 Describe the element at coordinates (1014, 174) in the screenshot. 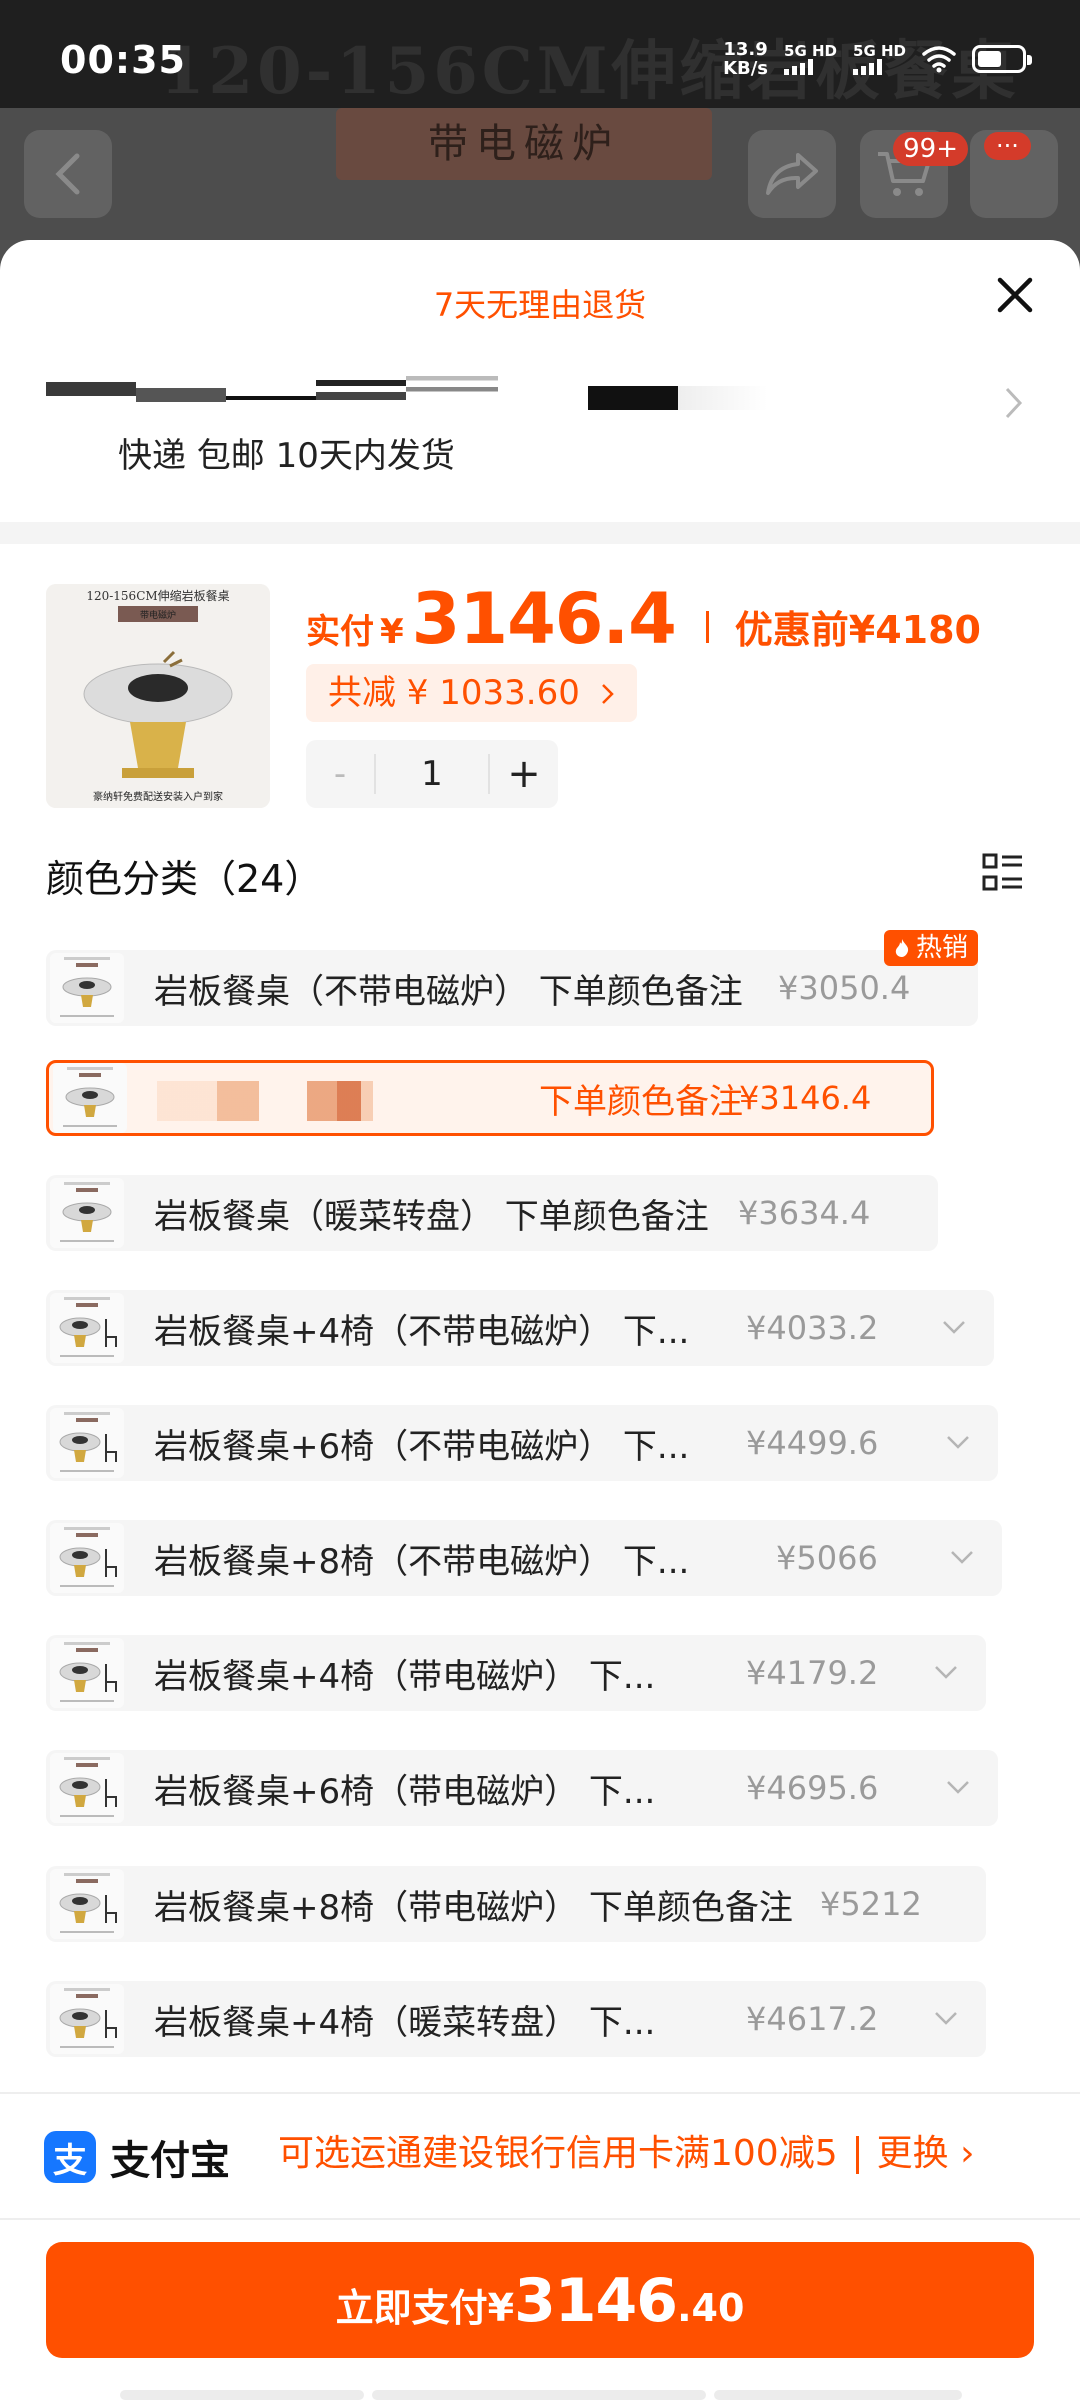

I see `more-button: ···` at that location.